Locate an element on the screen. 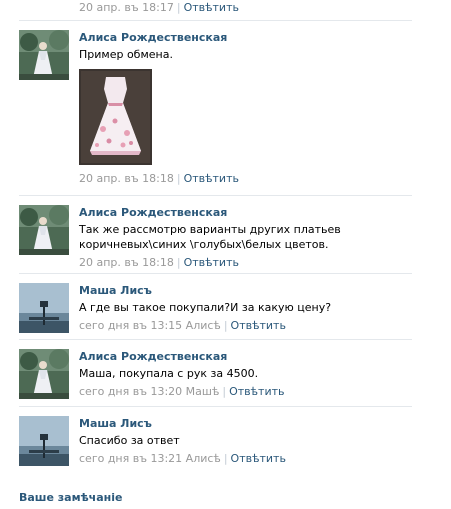 The width and height of the screenshot is (451, 509). post-date: 20 апр. в‌ъ 18:17 is located at coordinates (126, 7).